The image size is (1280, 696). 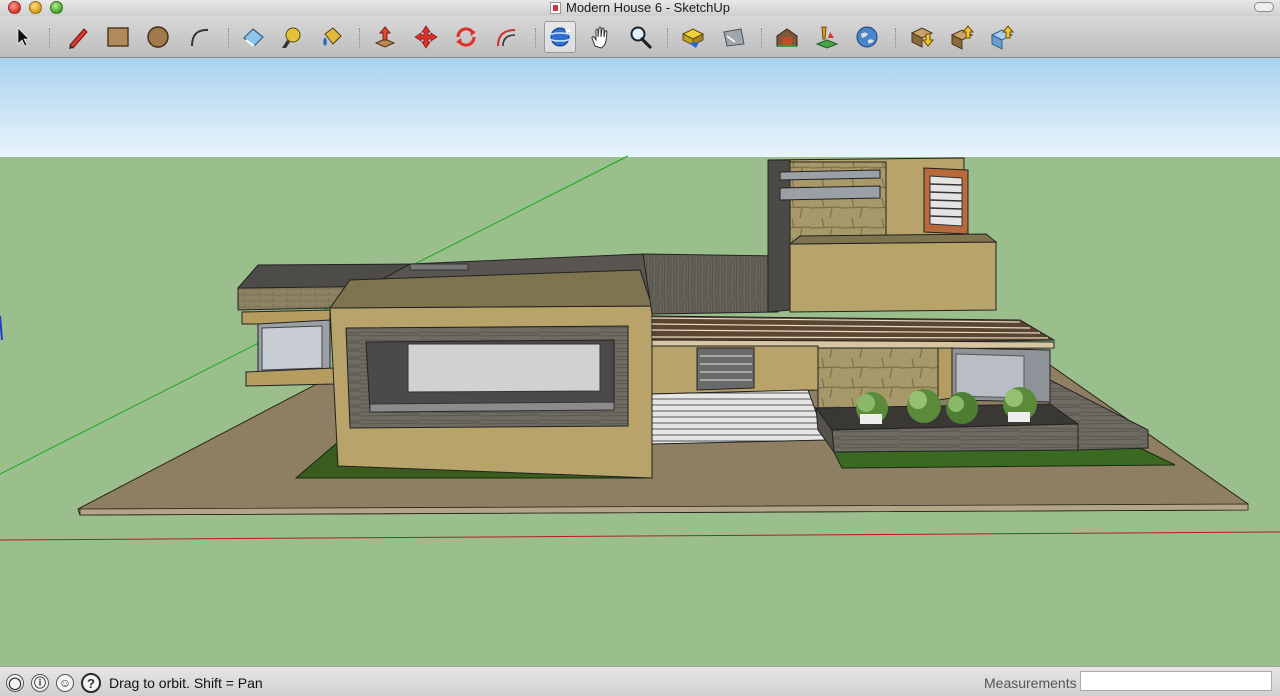 I want to click on status-message: Drag to orbit. Shift = Pan, so click(x=186, y=683).